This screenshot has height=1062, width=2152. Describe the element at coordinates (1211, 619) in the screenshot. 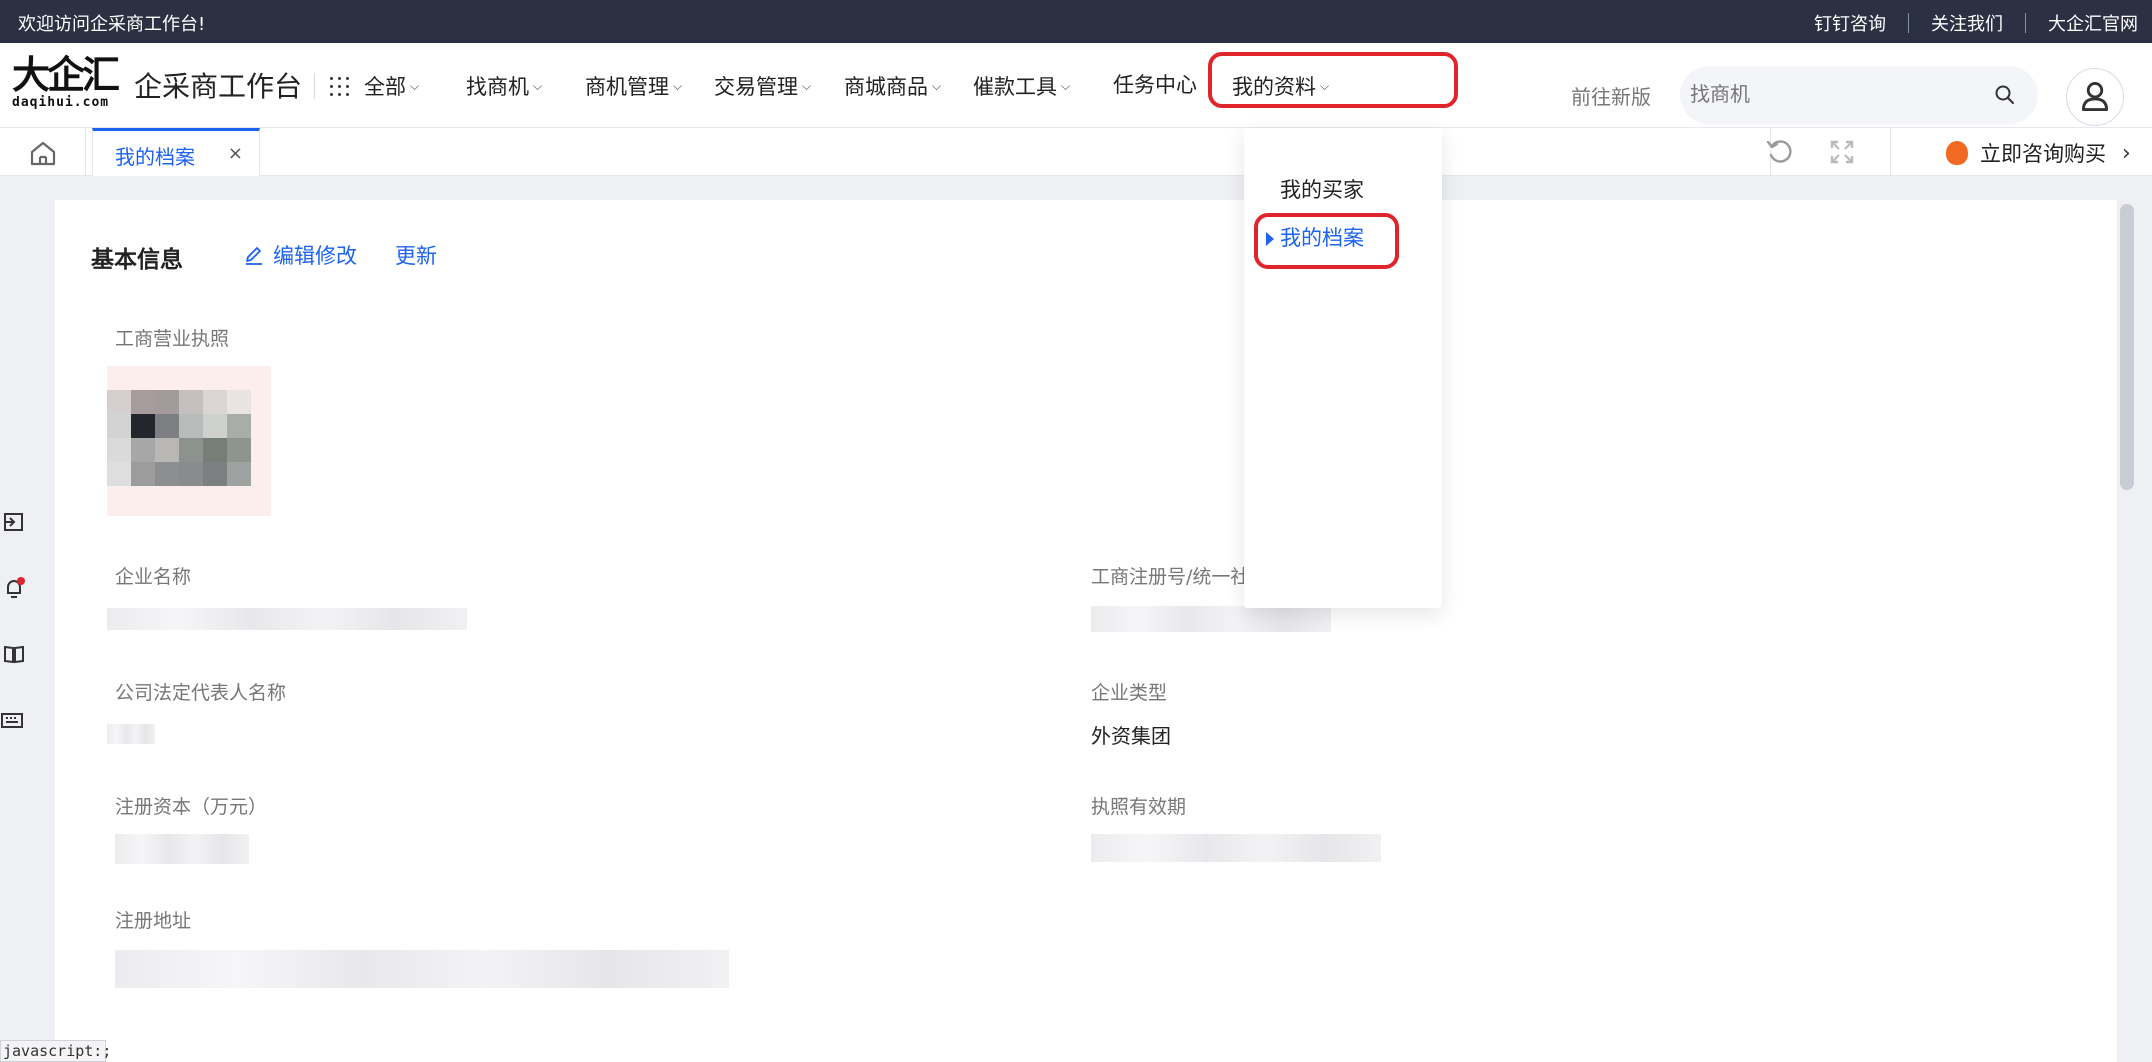

I see `registration-no-value-redacted` at that location.